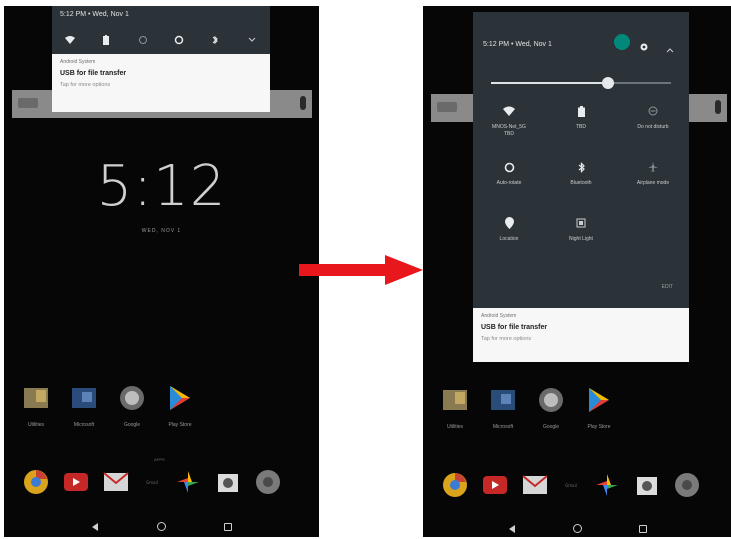 The height and width of the screenshot is (539, 731). I want to click on airplane-icon, so click(653, 167).